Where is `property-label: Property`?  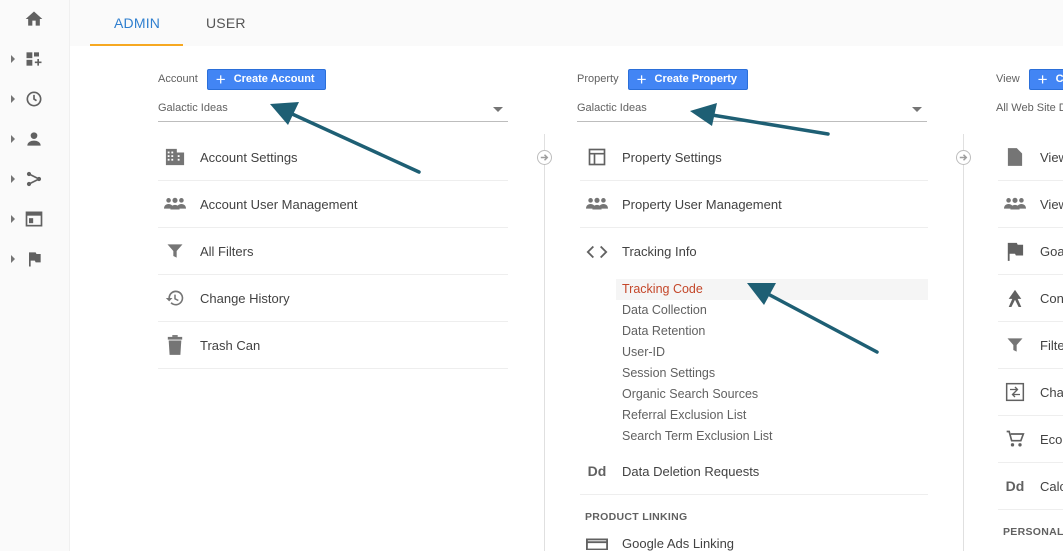
property-label: Property is located at coordinates (598, 79).